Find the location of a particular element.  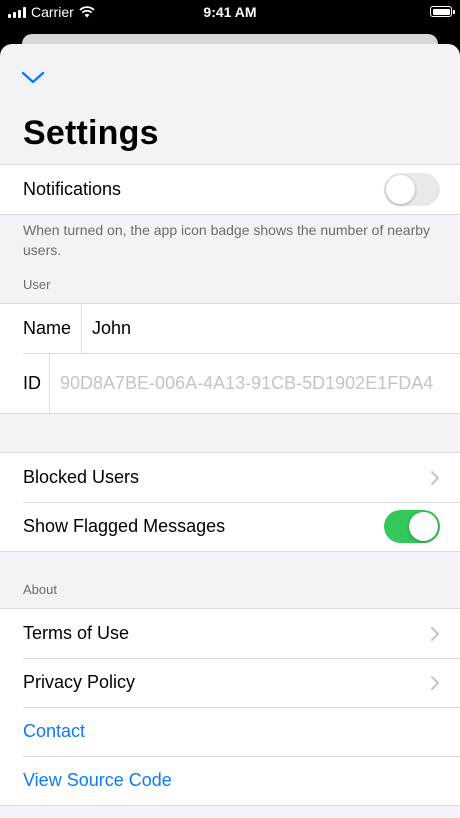

user-section-header: User is located at coordinates (37, 284).